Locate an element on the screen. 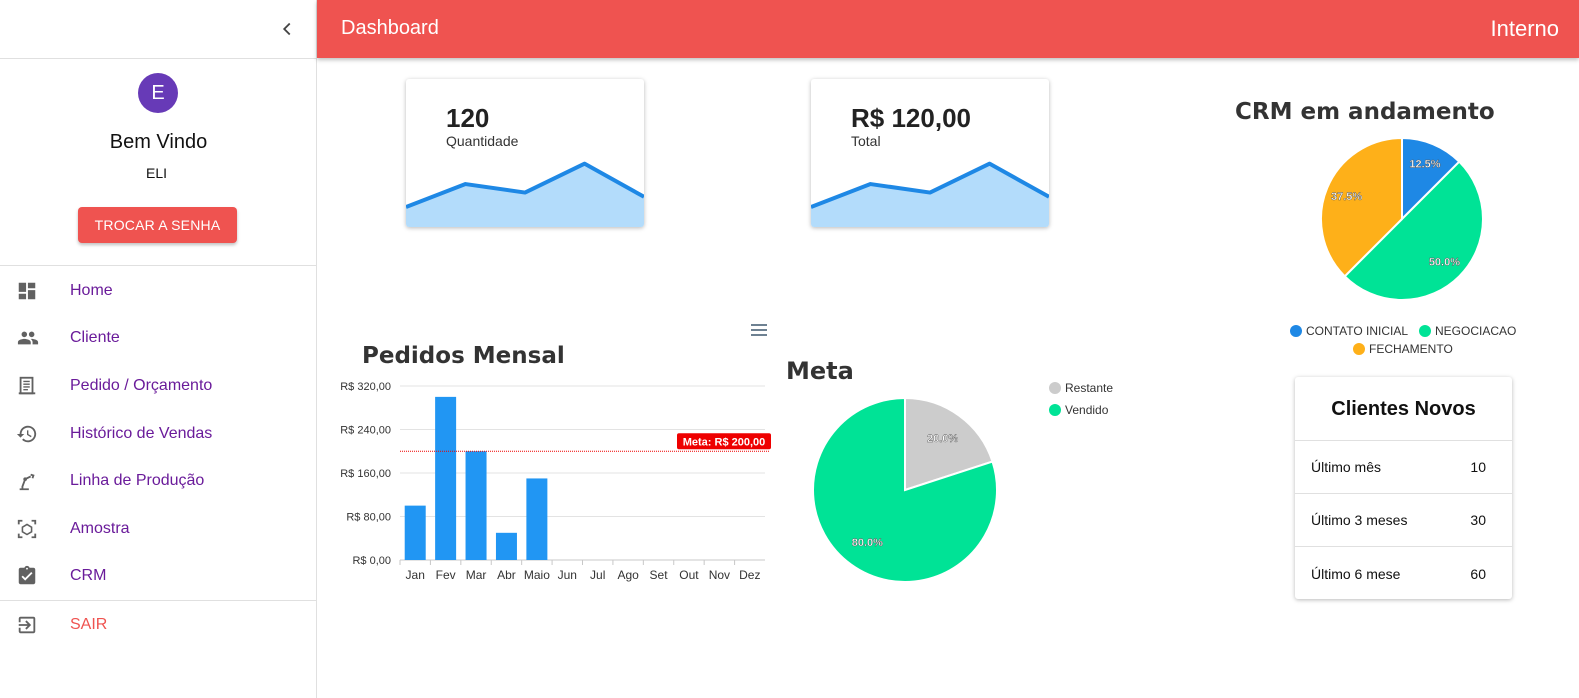 The width and height of the screenshot is (1579, 698). row-label: Último 6 mese is located at coordinates (1356, 573).